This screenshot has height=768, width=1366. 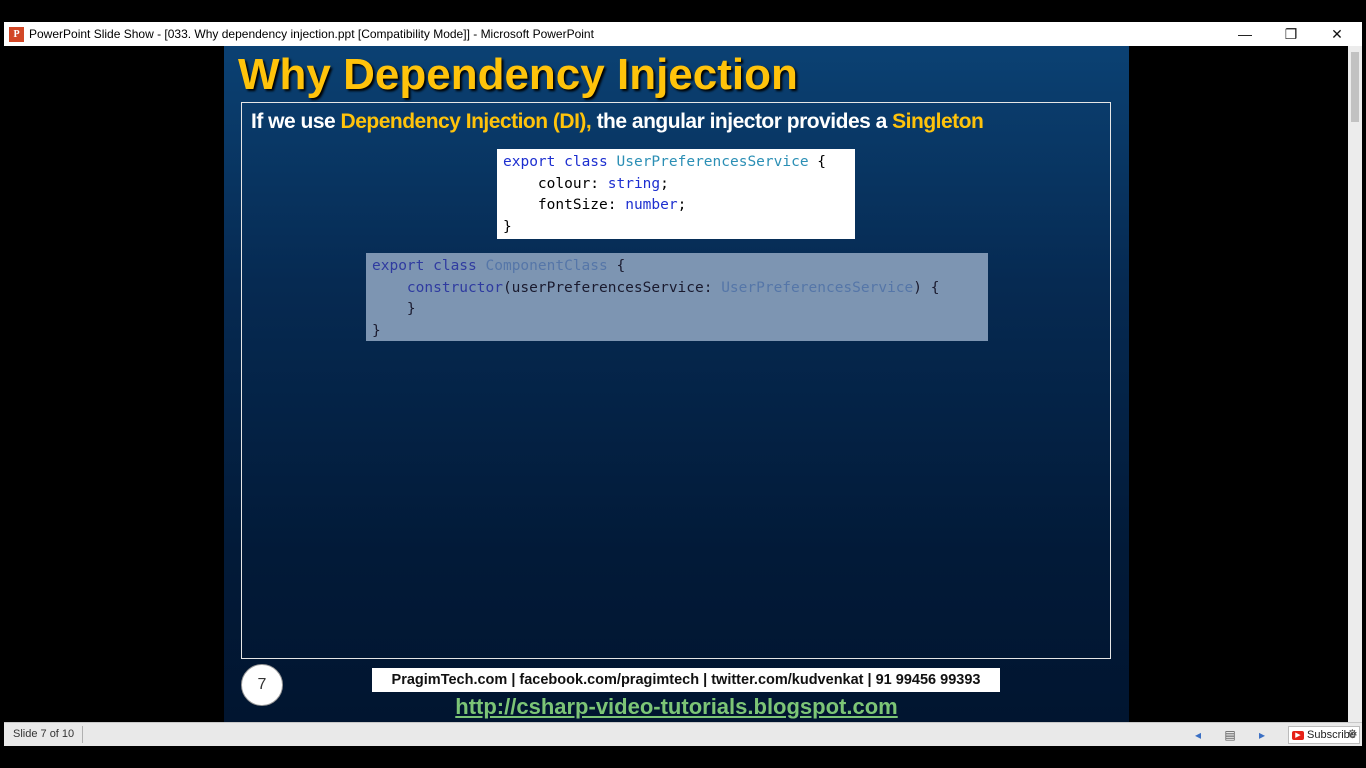 What do you see at coordinates (1355, 87) in the screenshot?
I see `scrollbar-thumb` at bounding box center [1355, 87].